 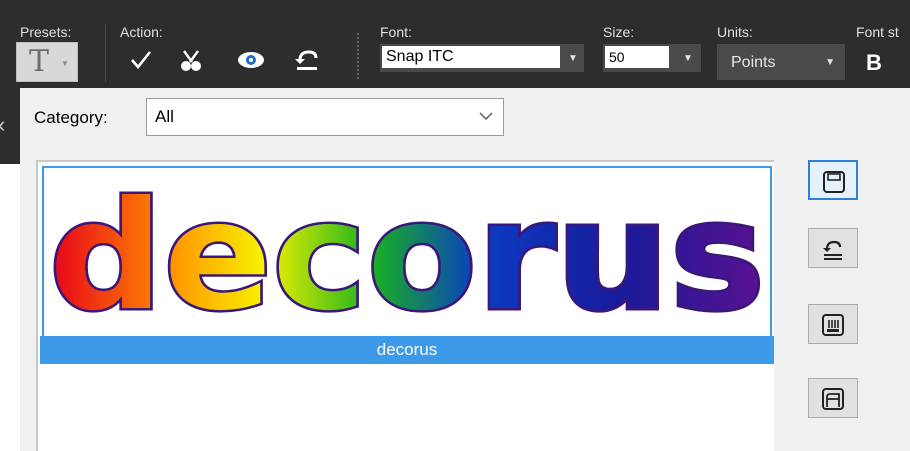 I want to click on bold-button: B, so click(x=874, y=63).